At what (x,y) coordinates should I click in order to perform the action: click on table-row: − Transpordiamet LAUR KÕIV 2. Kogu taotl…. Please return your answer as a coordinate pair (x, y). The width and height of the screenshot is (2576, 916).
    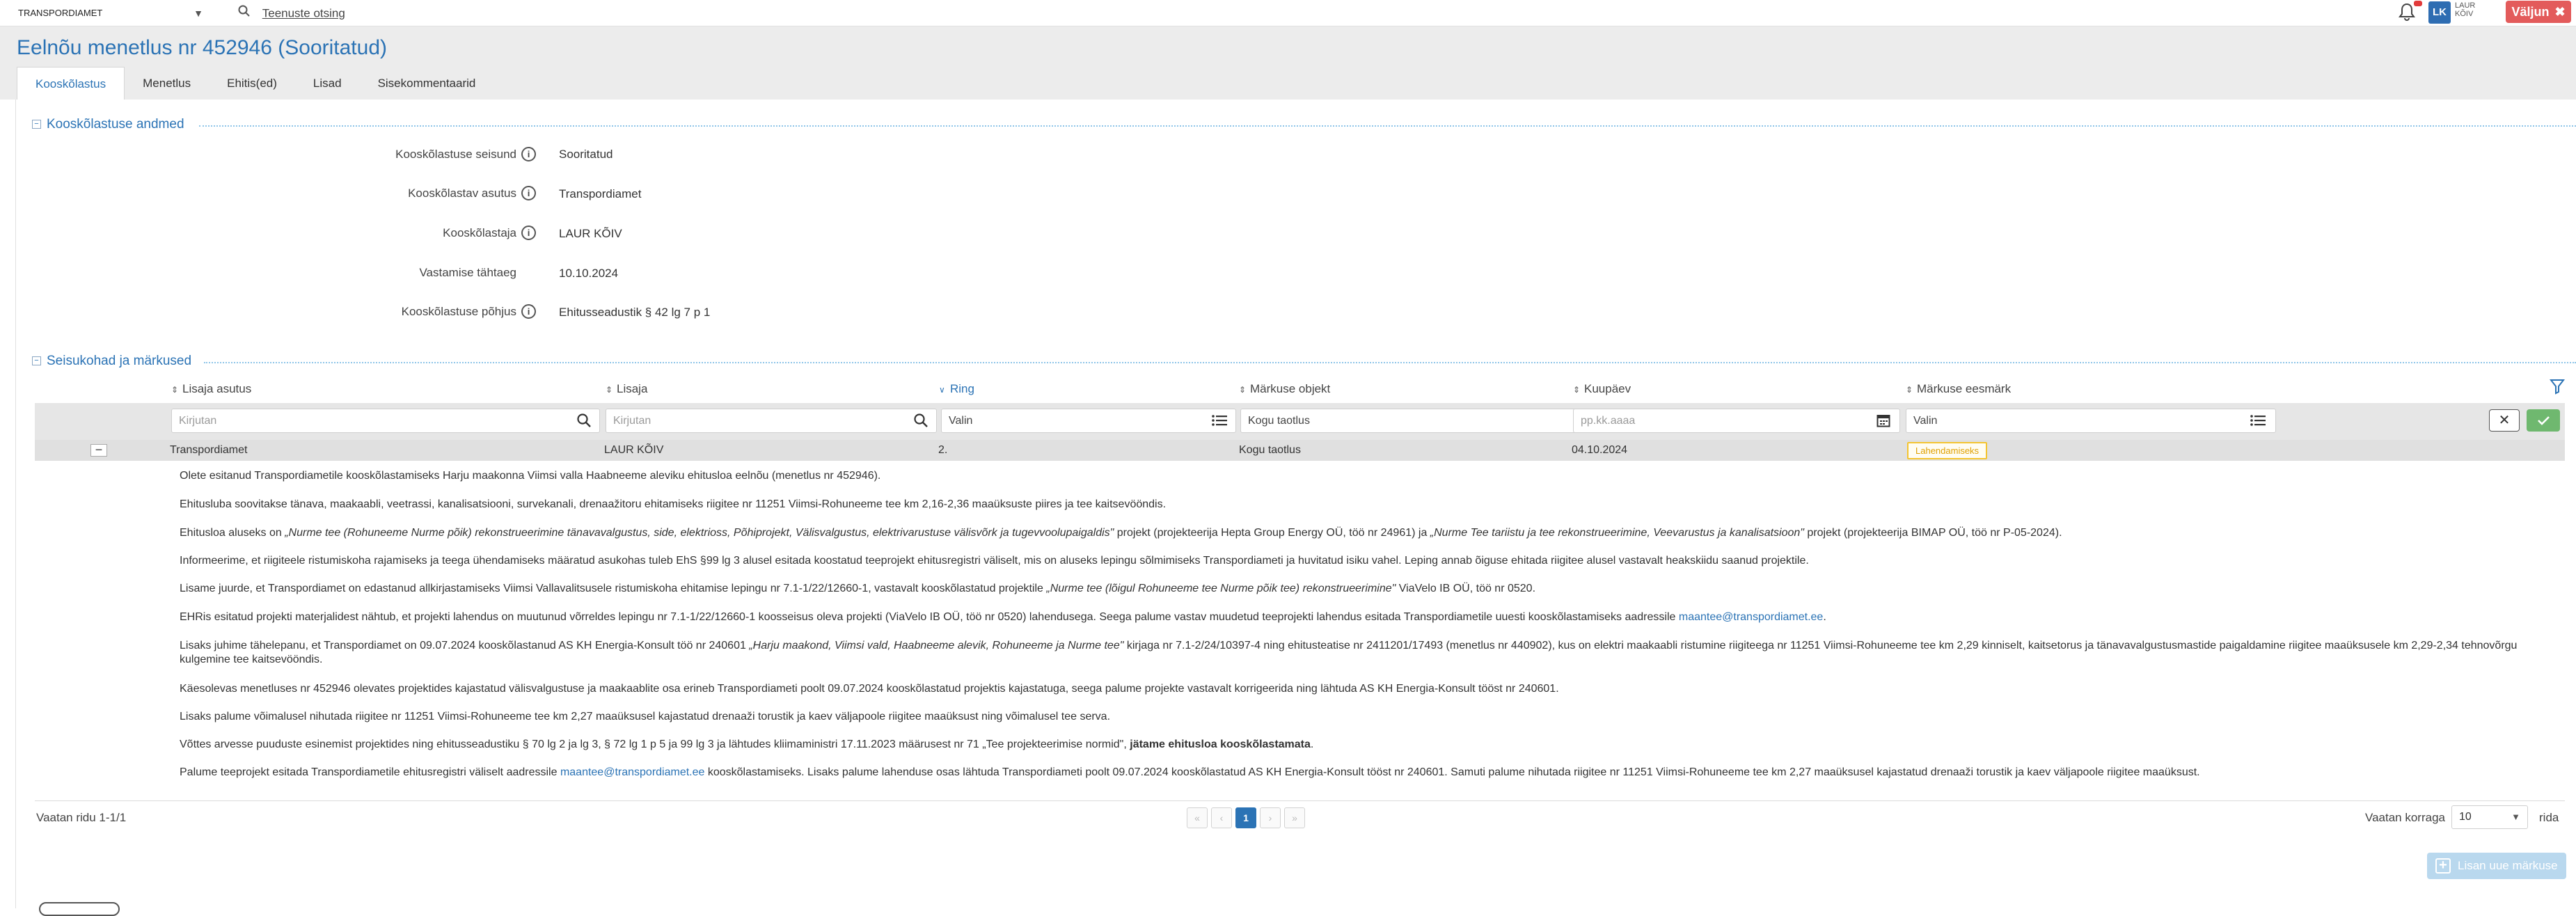
    Looking at the image, I should click on (1300, 450).